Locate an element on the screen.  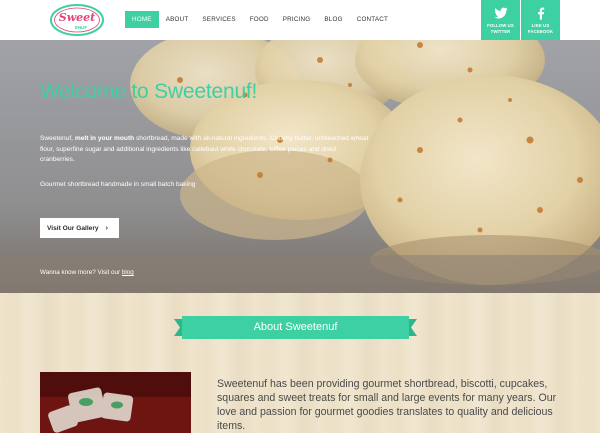
nav-item-blog: BLOG is located at coordinates (333, 19).